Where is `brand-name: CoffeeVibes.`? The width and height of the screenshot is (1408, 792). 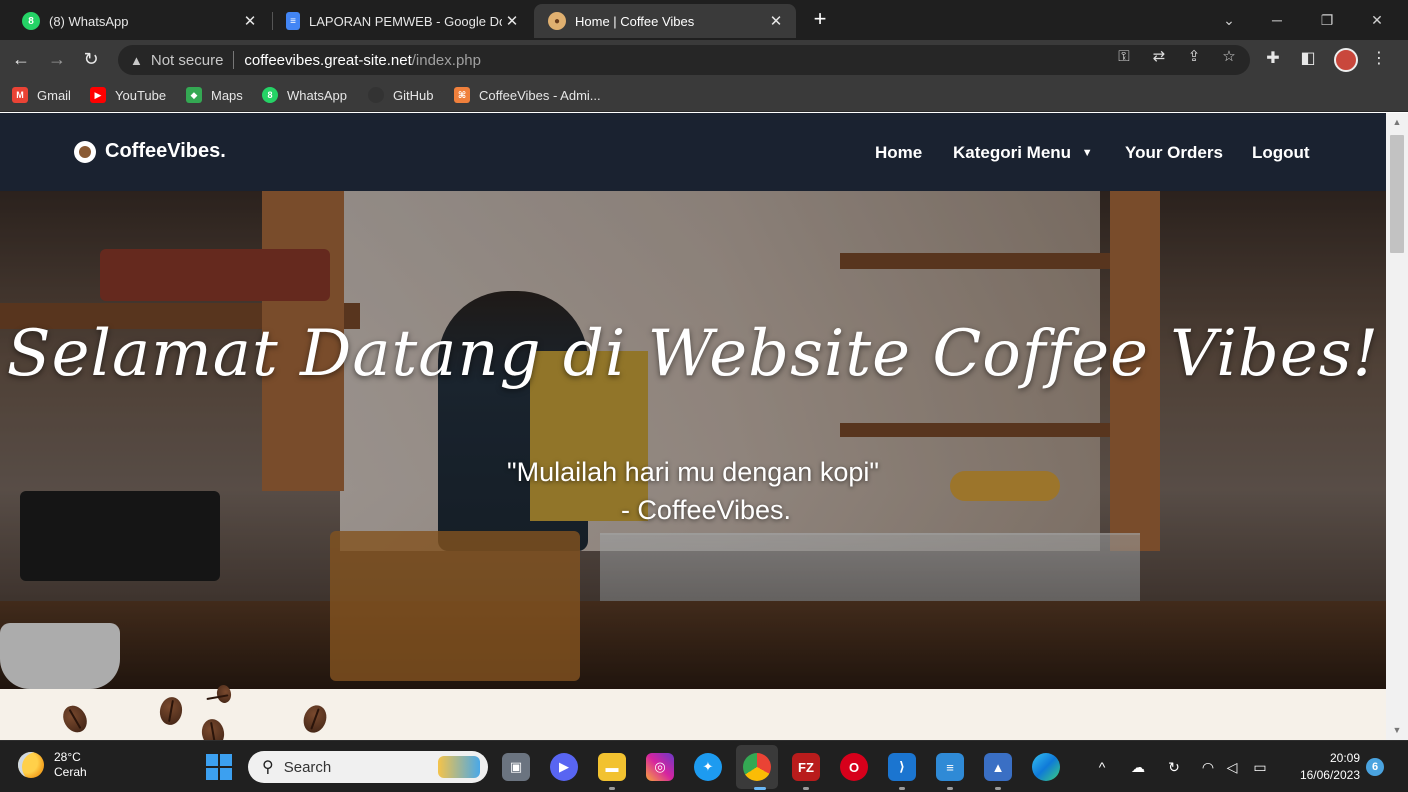 brand-name: CoffeeVibes. is located at coordinates (165, 151).